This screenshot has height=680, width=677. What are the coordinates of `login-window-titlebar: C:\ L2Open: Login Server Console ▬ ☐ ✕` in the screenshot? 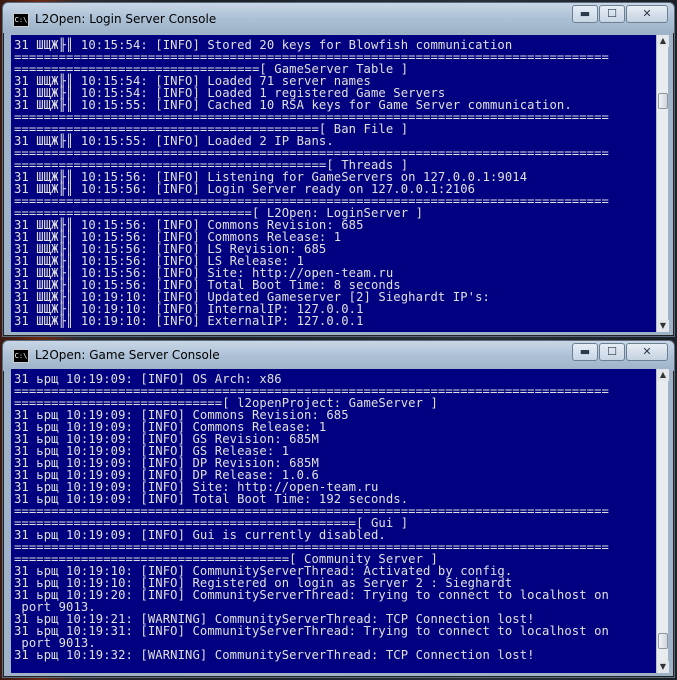 It's located at (338, 18).